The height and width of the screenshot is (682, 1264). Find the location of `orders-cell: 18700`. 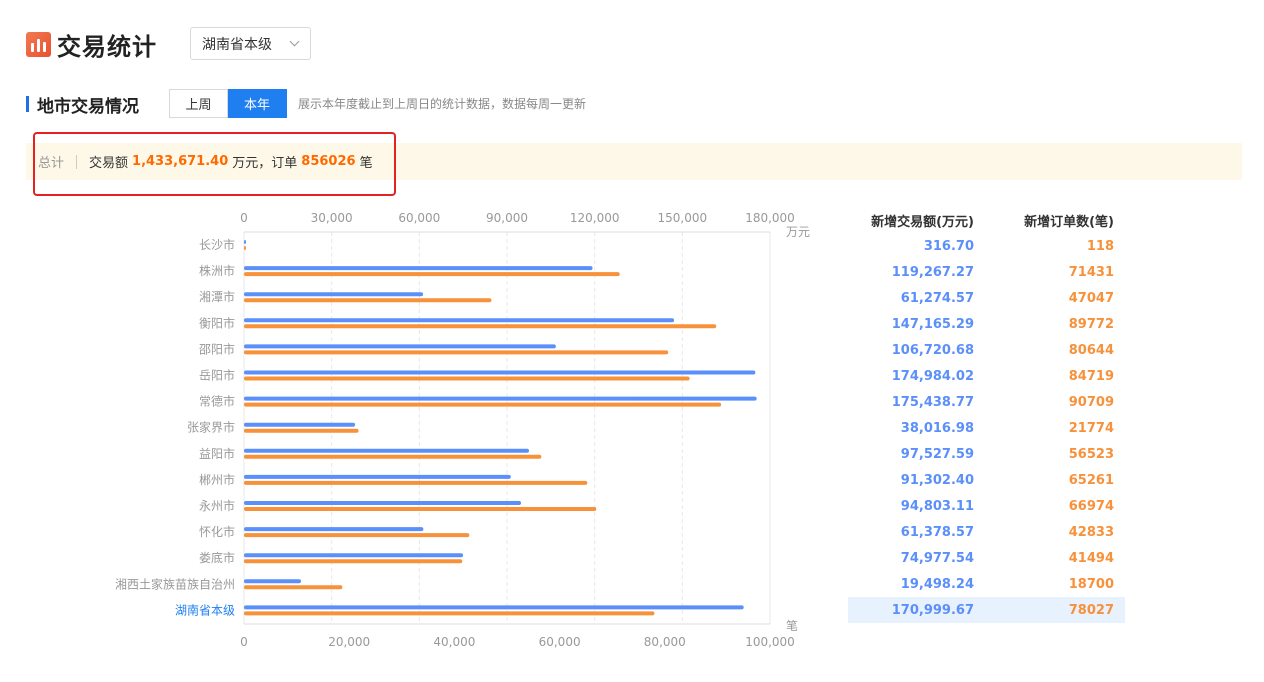

orders-cell: 18700 is located at coordinates (1091, 584).